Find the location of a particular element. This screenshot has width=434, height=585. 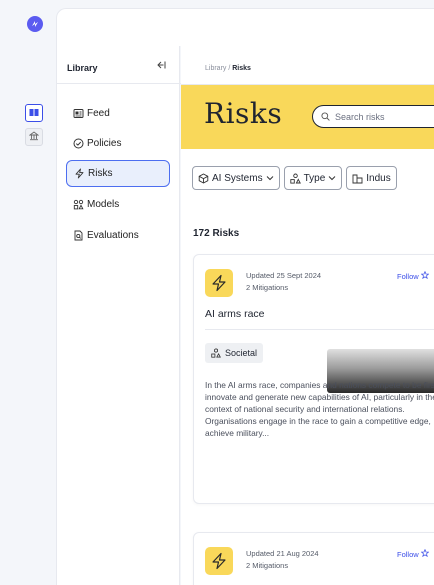

sidebar-item-evaluations: Evaluations is located at coordinates (118, 235).